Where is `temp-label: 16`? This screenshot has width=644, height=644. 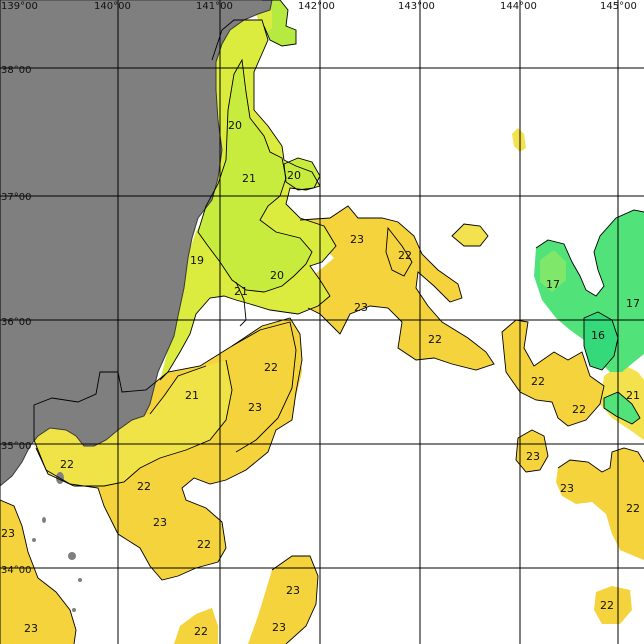
temp-label: 16 is located at coordinates (598, 335).